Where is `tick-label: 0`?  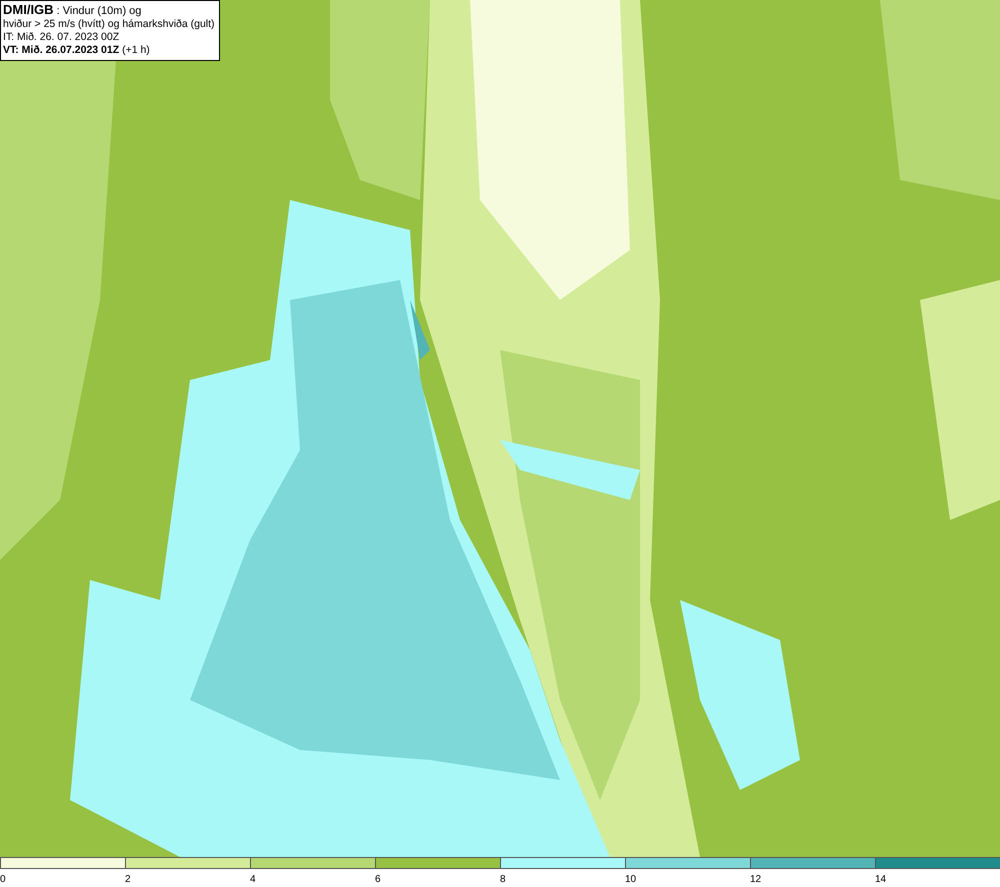
tick-label: 0 is located at coordinates (3, 879).